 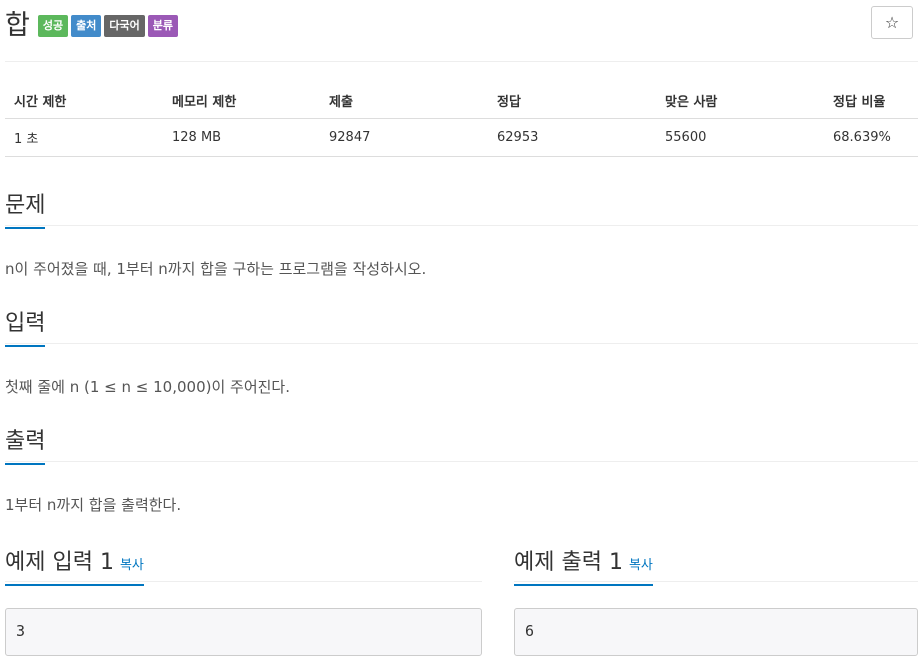 What do you see at coordinates (84, 101) in the screenshot?
I see `header-time-limit: 시간 제한` at bounding box center [84, 101].